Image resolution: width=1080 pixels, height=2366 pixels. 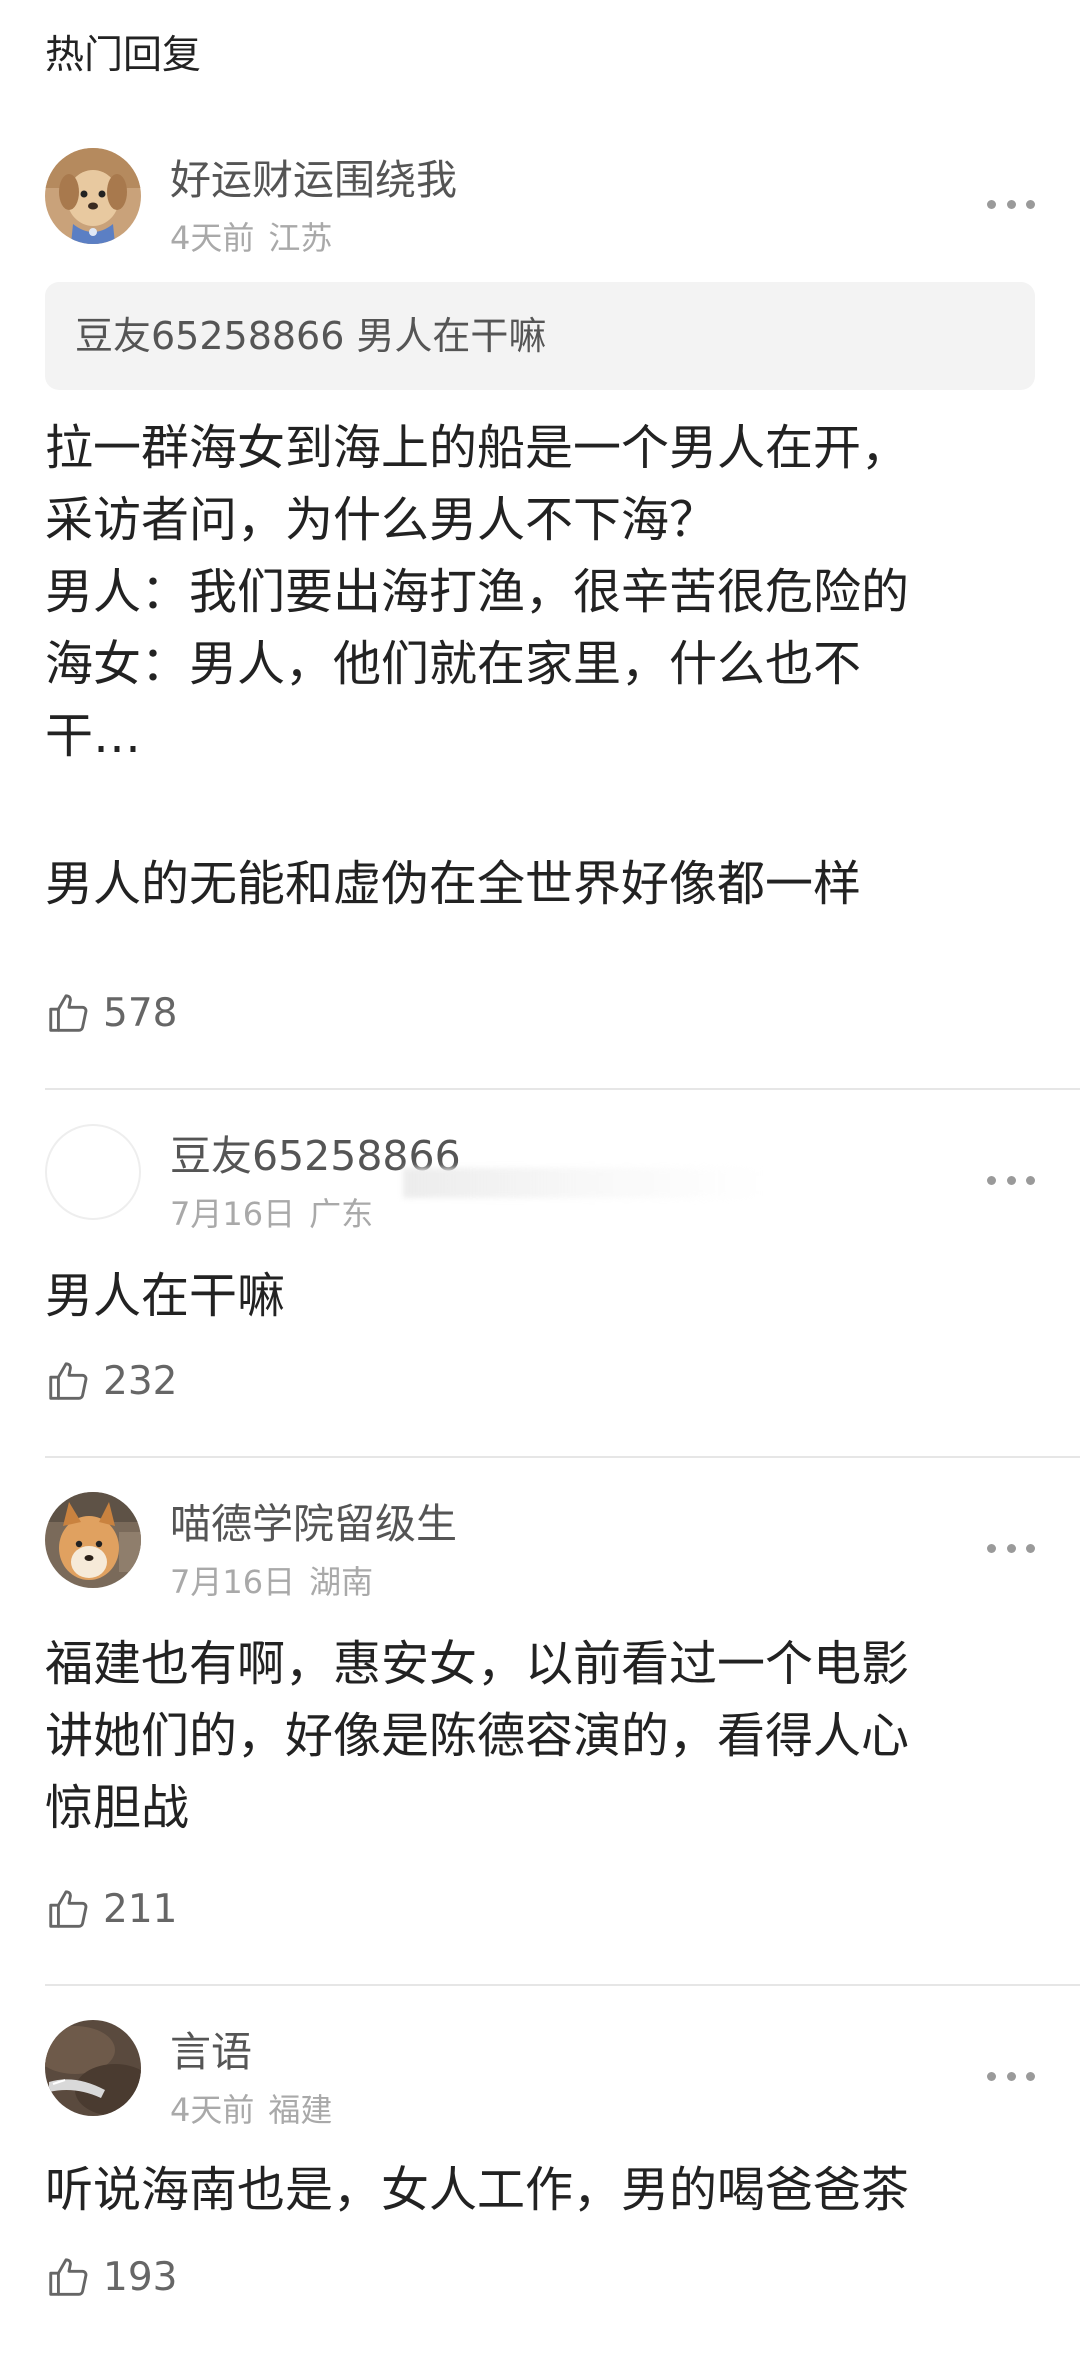 I want to click on like-count: 193, so click(x=140, y=2277).